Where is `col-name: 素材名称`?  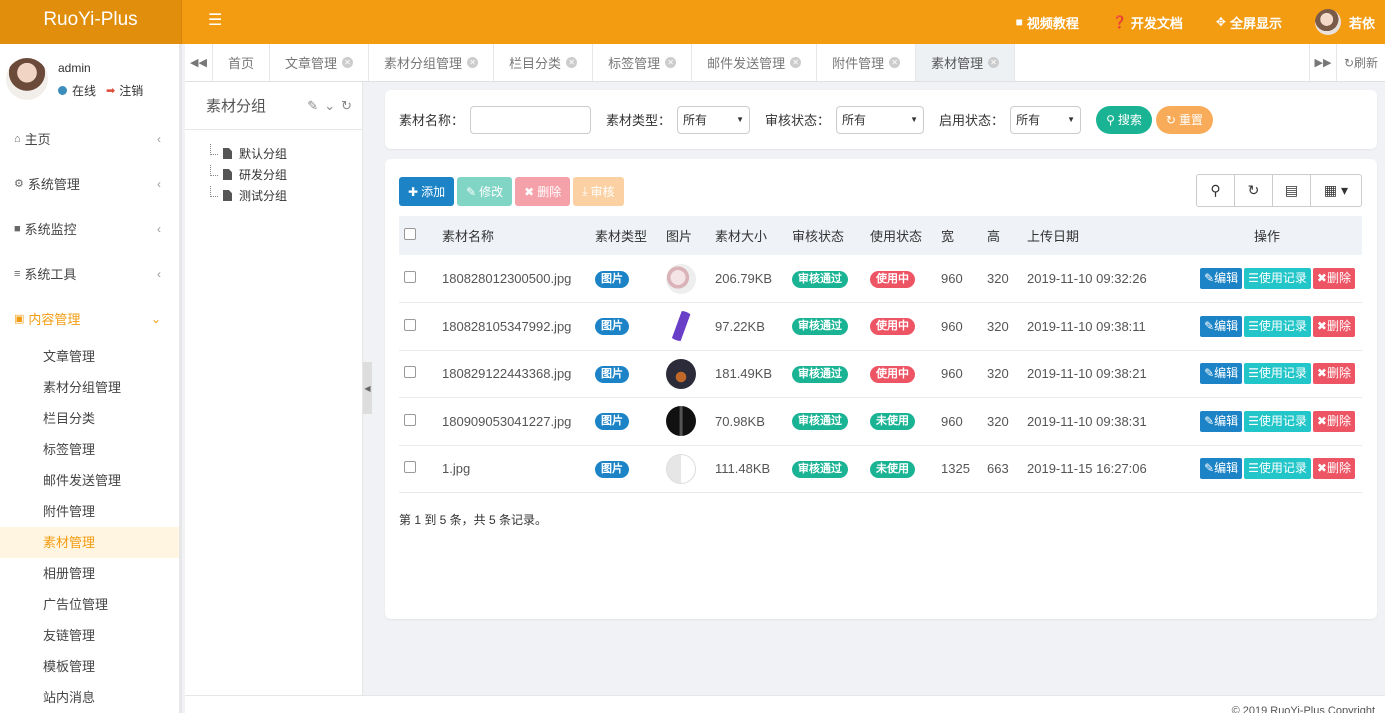
col-name: 素材名称 is located at coordinates (513, 235).